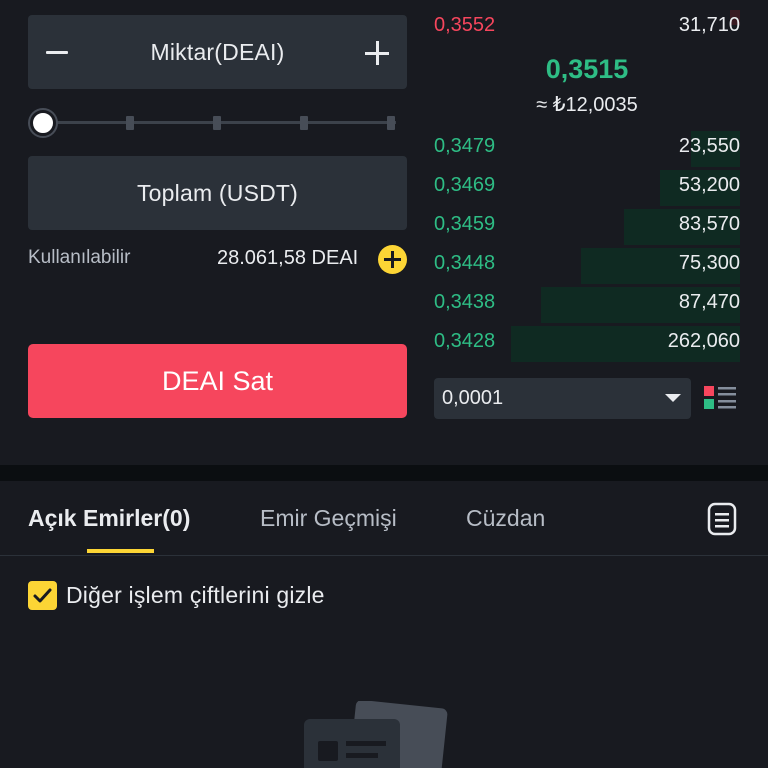  Describe the element at coordinates (465, 224) in the screenshot. I see `bid-price: 0,3459` at that location.